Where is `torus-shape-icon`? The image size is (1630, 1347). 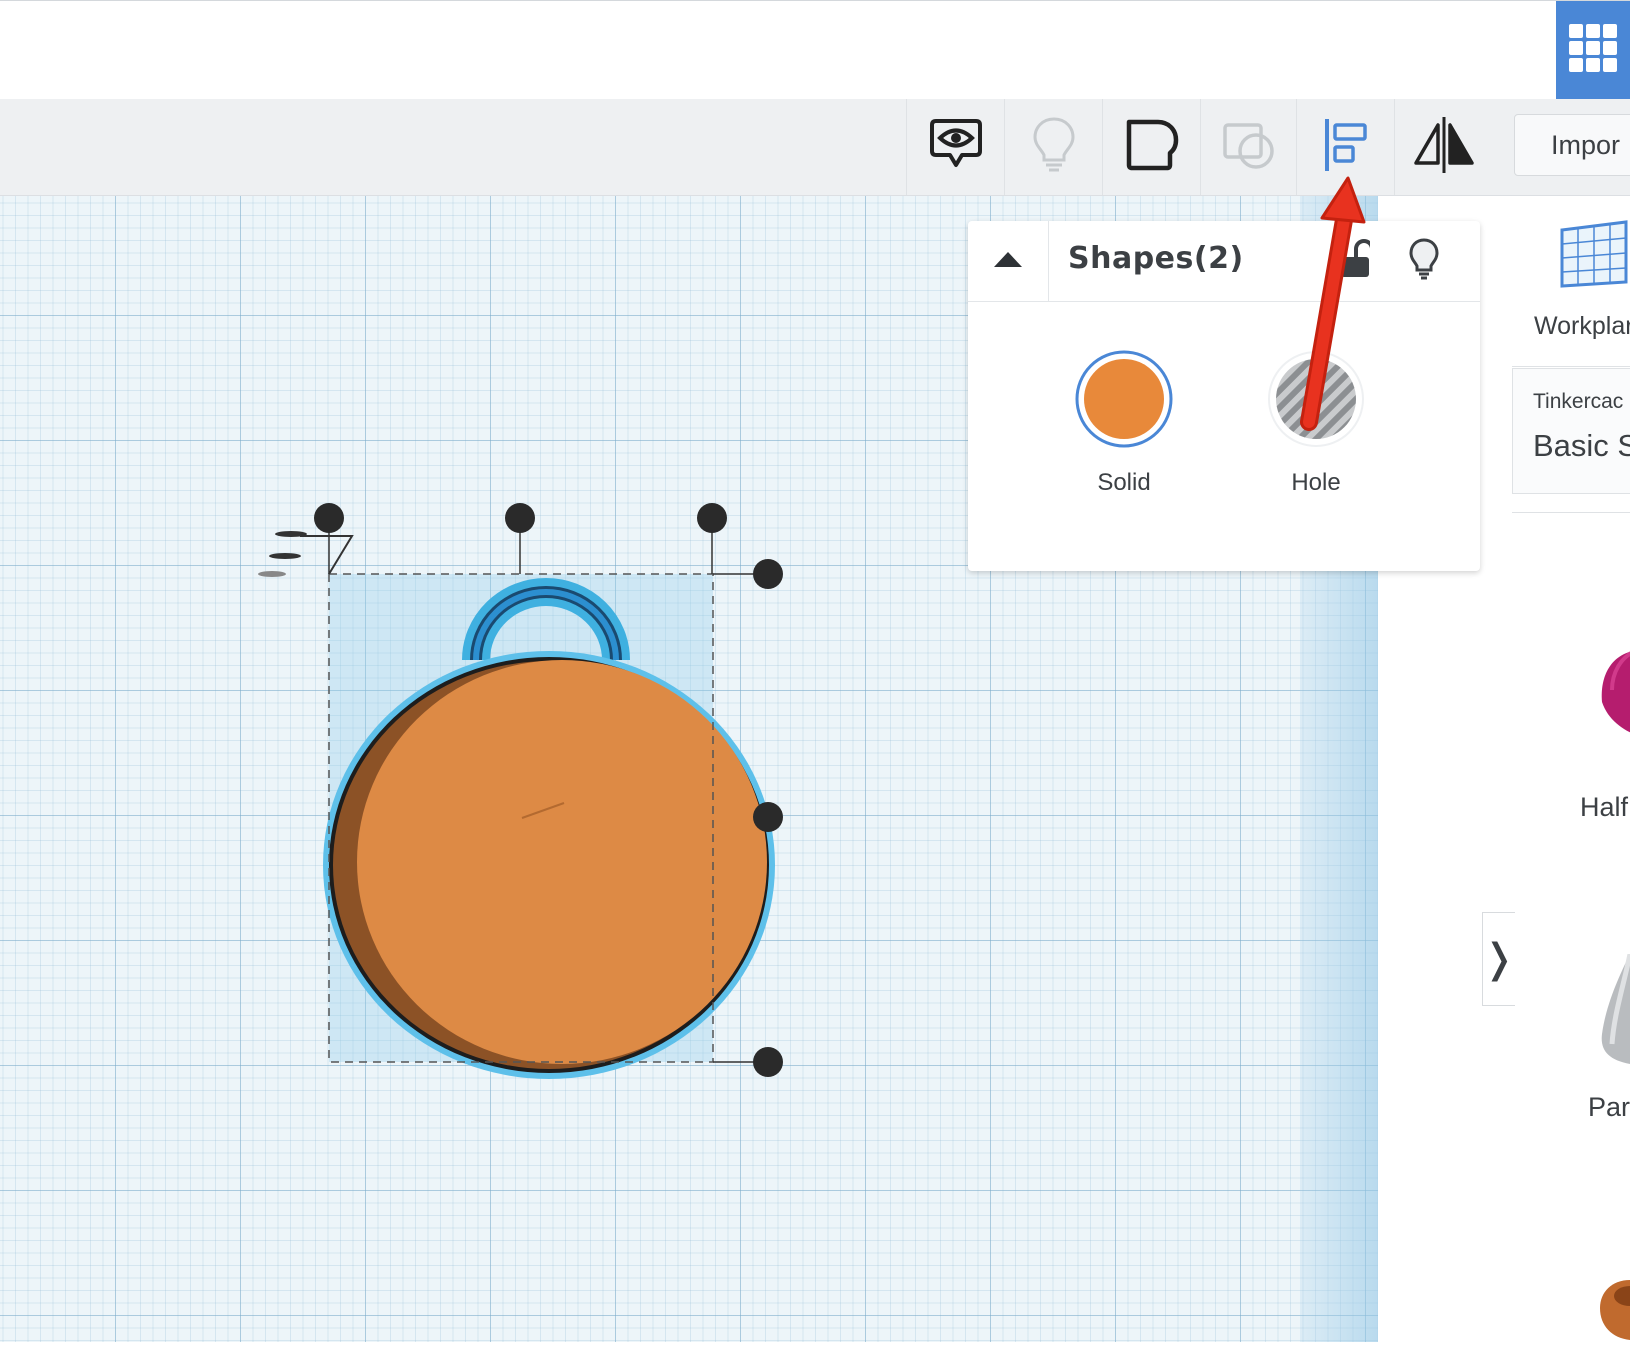
torus-shape-icon is located at coordinates (1614, 1308).